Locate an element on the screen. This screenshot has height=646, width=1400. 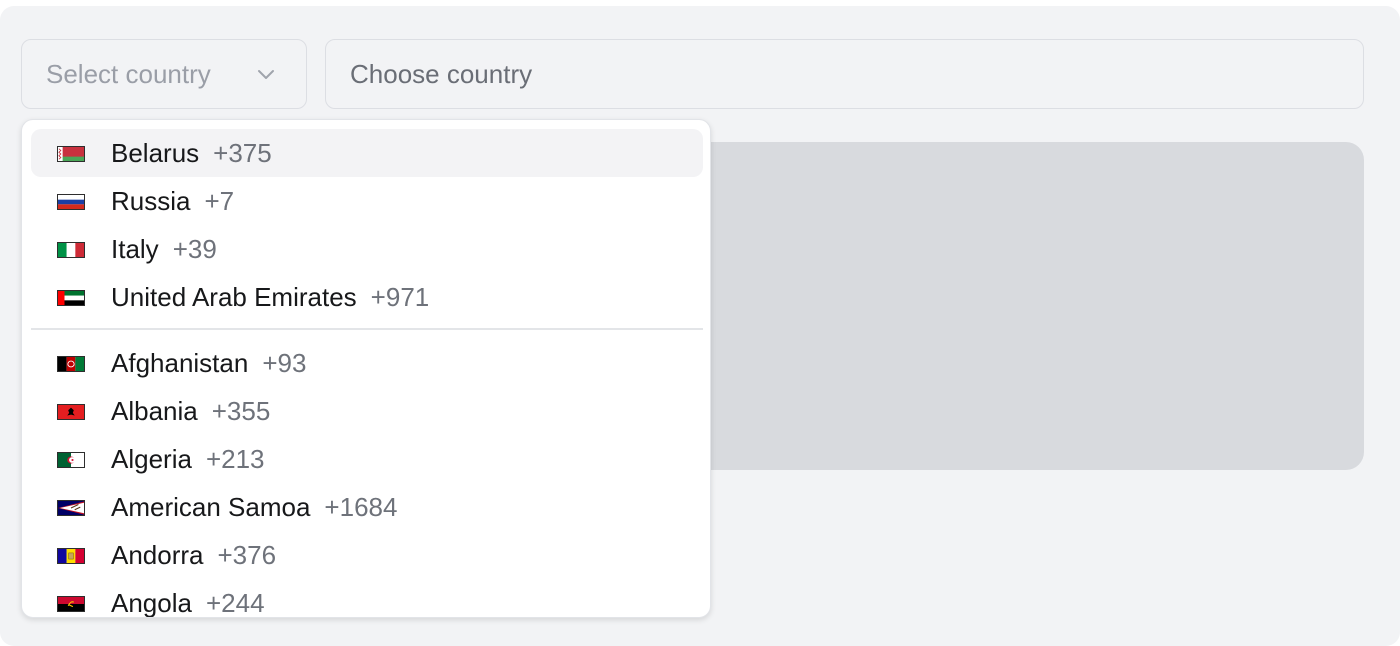
country-select: Select country is located at coordinates (164, 74).